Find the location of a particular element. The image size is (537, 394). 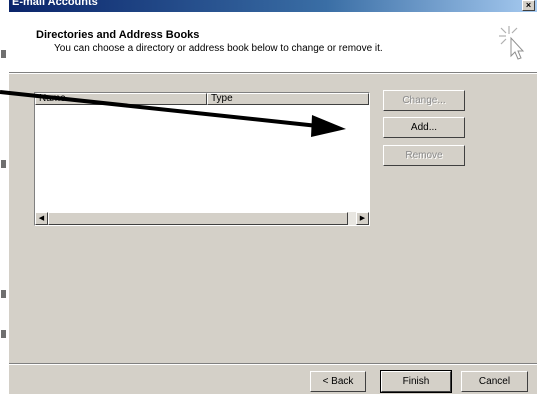

list-header: Name Type is located at coordinates (202, 99).